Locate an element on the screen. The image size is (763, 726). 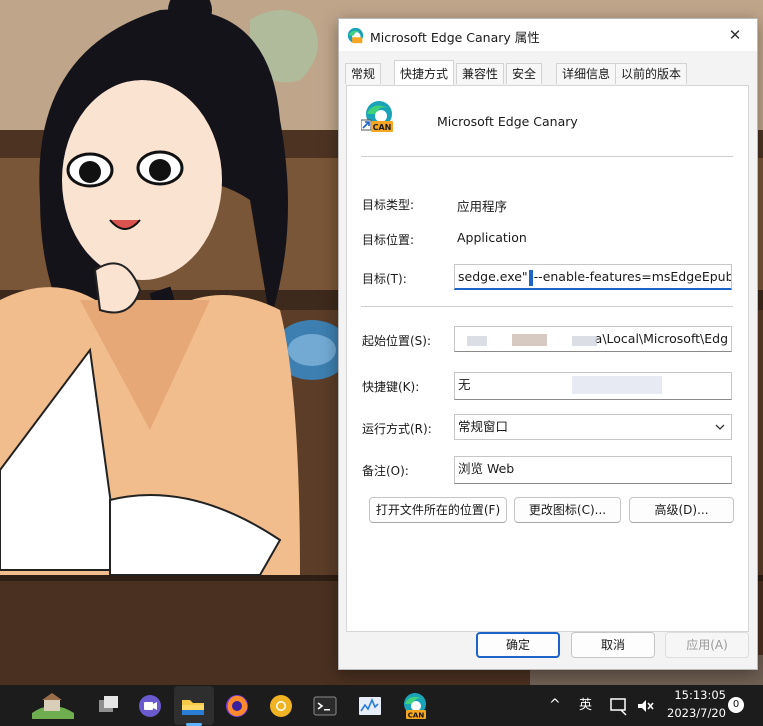
file-explorer-icon is located at coordinates (193, 706).